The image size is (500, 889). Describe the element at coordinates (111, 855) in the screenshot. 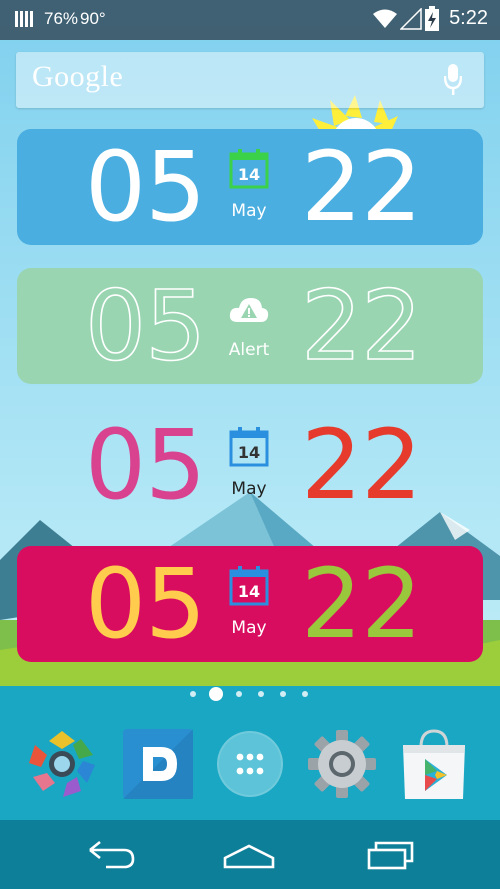

I see `back-icon` at that location.